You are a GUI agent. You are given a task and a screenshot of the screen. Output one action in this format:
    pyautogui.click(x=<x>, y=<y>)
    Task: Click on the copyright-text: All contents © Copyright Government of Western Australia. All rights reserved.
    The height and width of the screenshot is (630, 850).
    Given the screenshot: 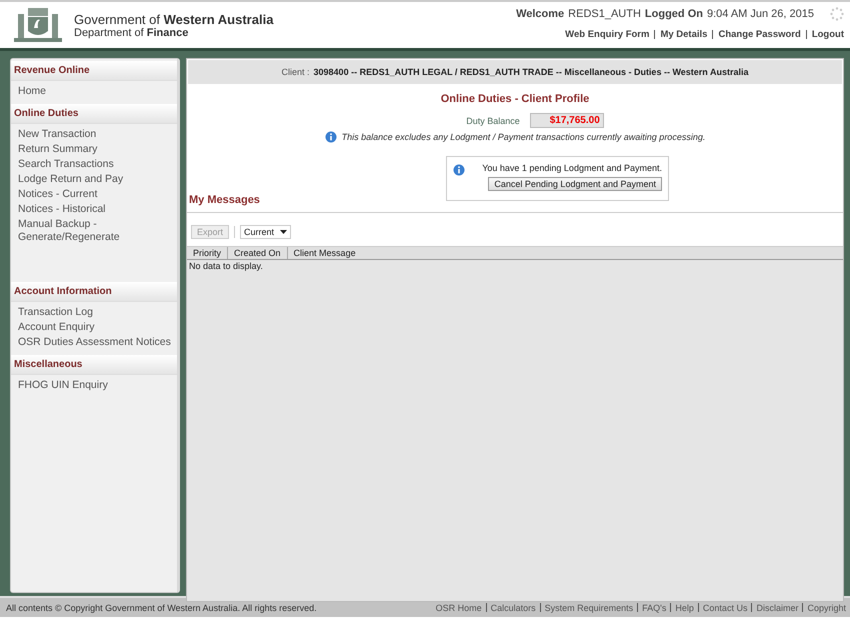 What is the action you would take?
    pyautogui.click(x=161, y=607)
    